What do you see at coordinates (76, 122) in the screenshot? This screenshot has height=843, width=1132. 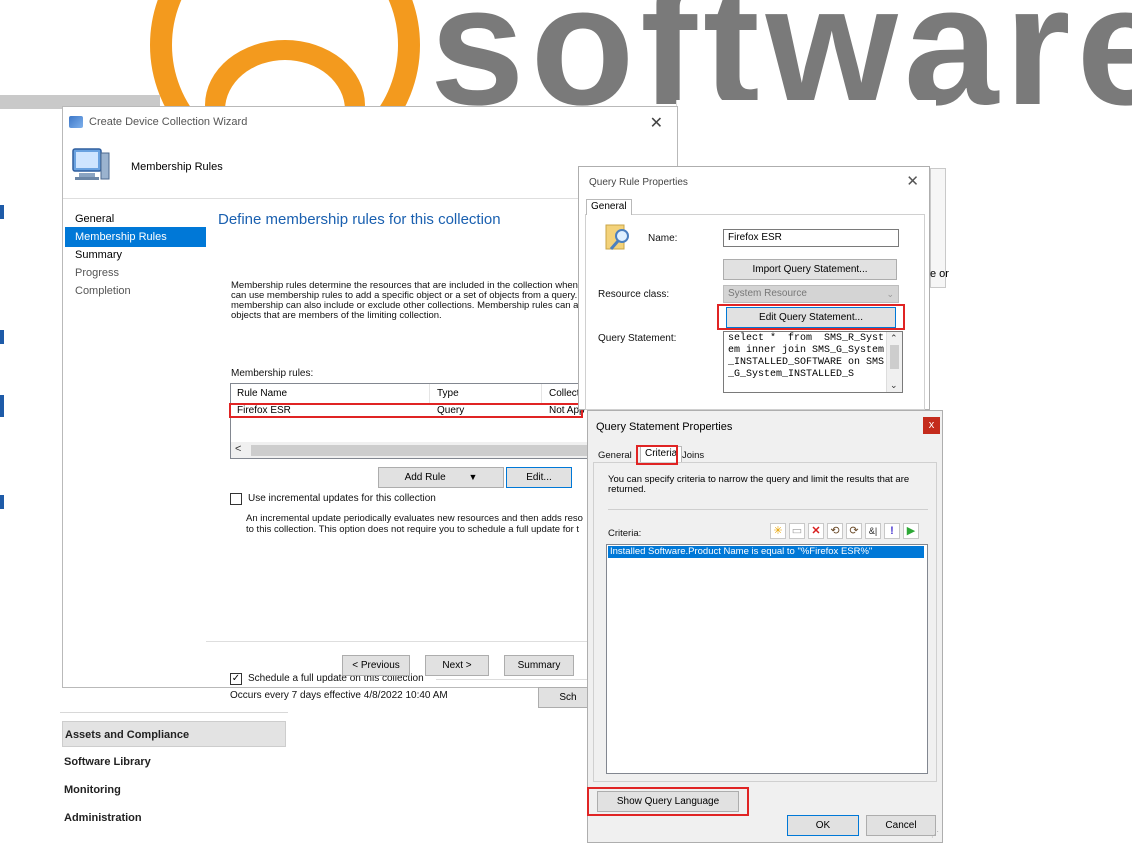 I see `wizard-app-icon` at bounding box center [76, 122].